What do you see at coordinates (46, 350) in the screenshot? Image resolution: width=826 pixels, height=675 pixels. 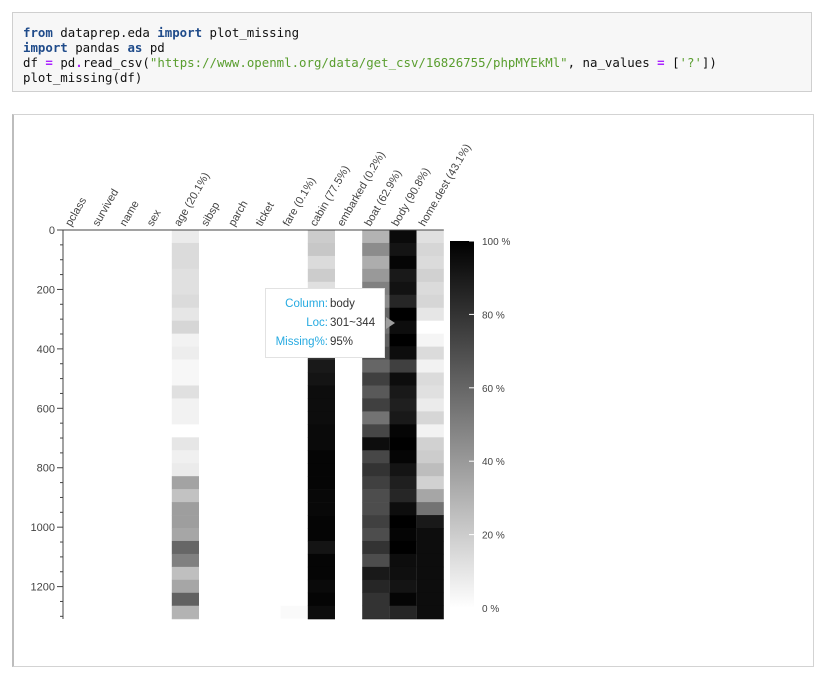 I see `y-tick-label: 400` at bounding box center [46, 350].